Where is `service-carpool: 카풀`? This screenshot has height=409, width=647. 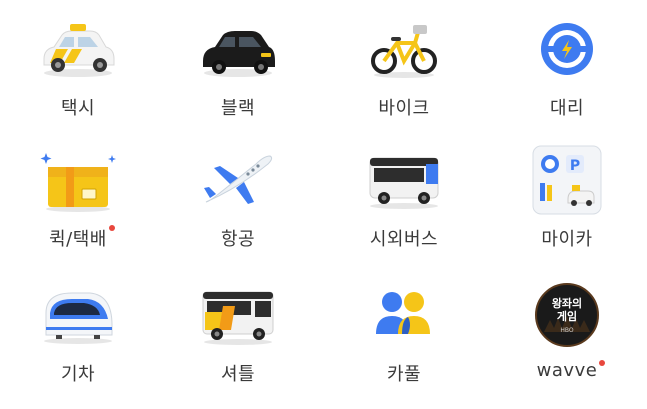 service-carpool: 카풀 is located at coordinates (404, 338).